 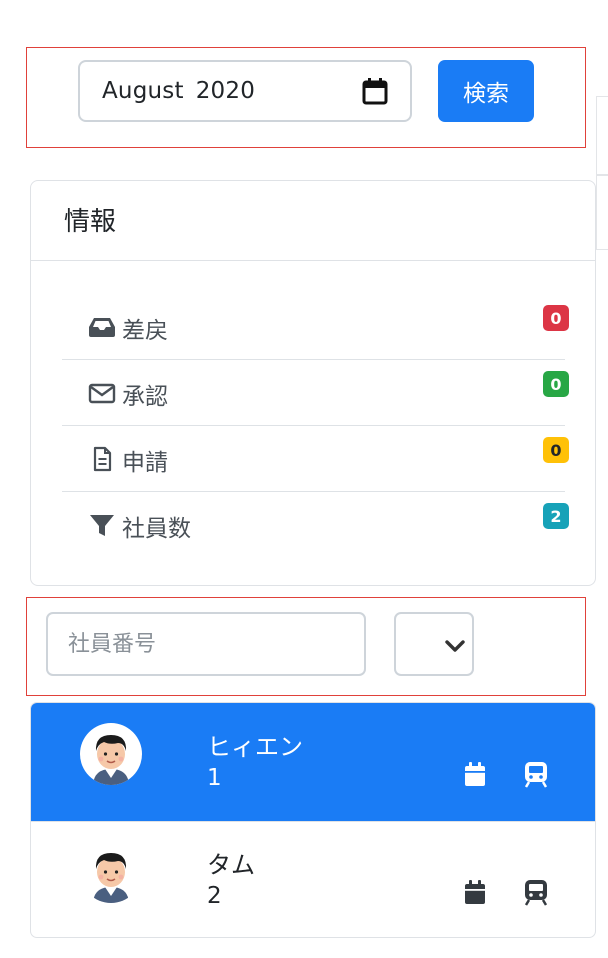 I want to click on calendar-picker-icon, so click(x=375, y=91).